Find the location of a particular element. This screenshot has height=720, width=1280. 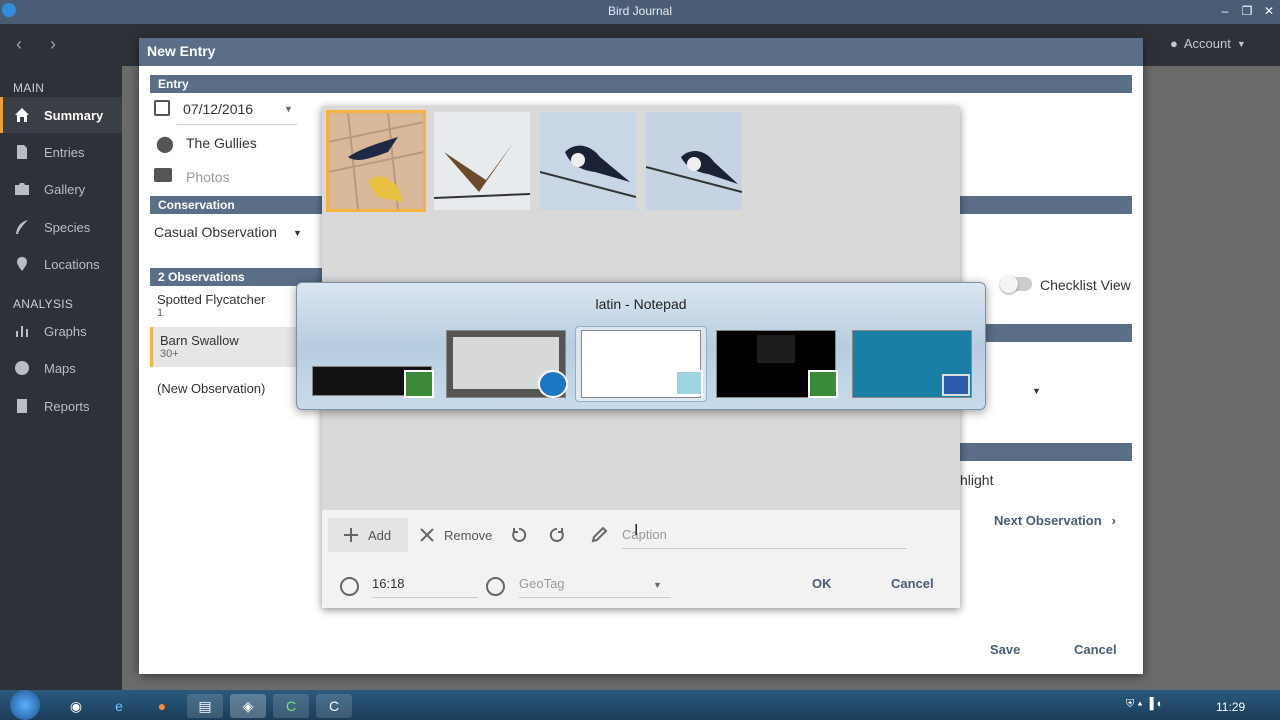

sidebar-item-species: Species is located at coordinates (61, 227).